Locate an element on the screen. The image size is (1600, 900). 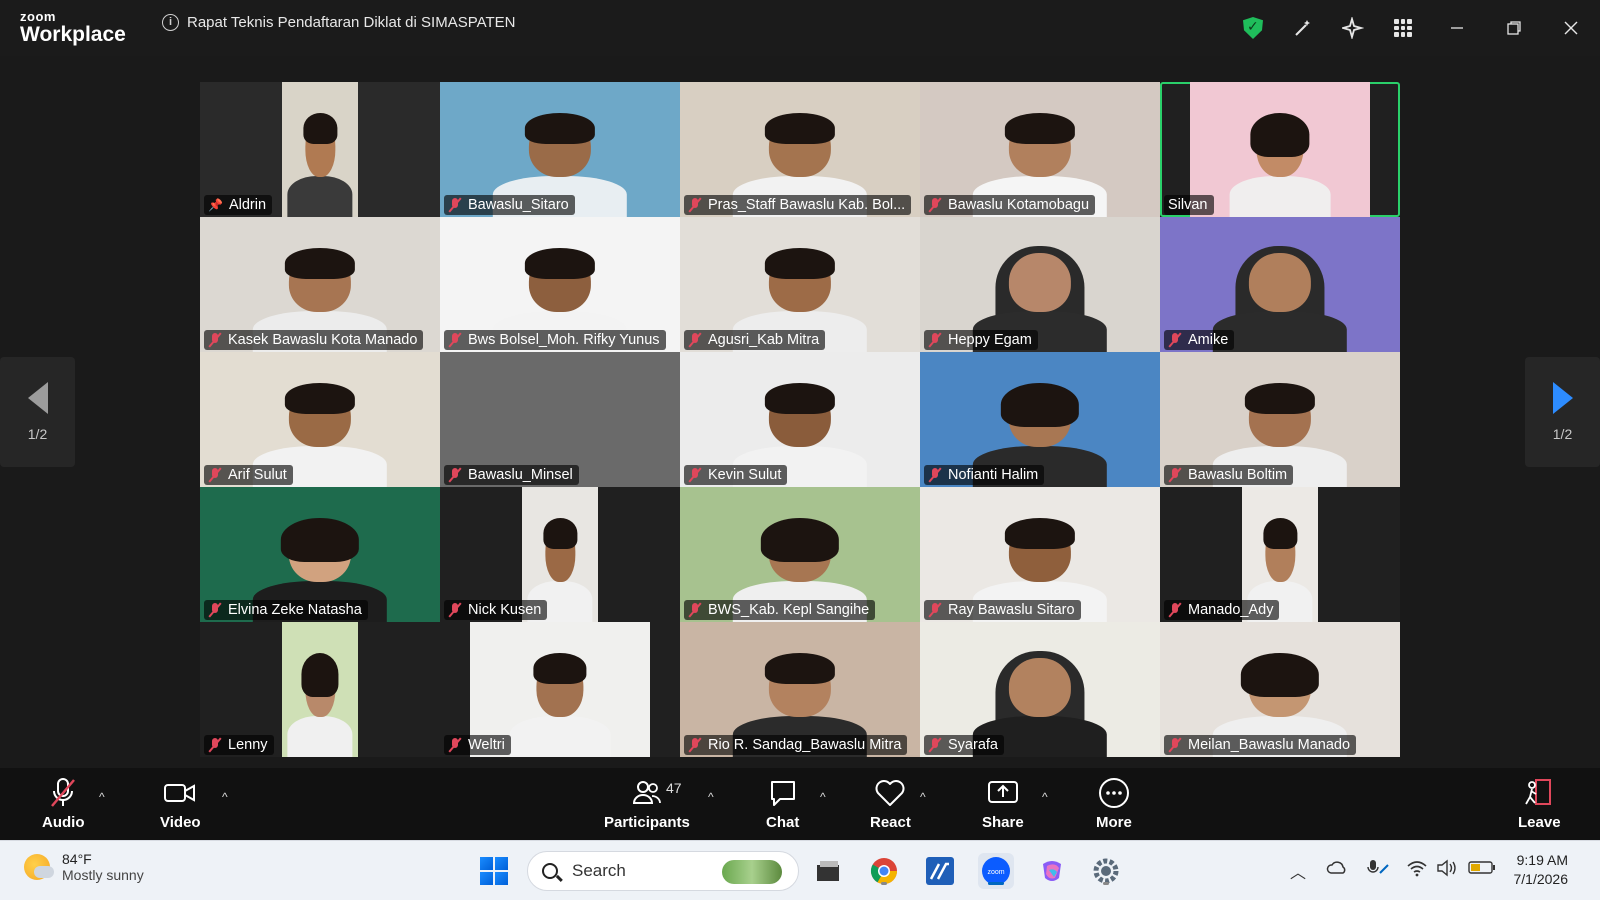
onedrive-cloud-icon is located at coordinates (1337, 869).